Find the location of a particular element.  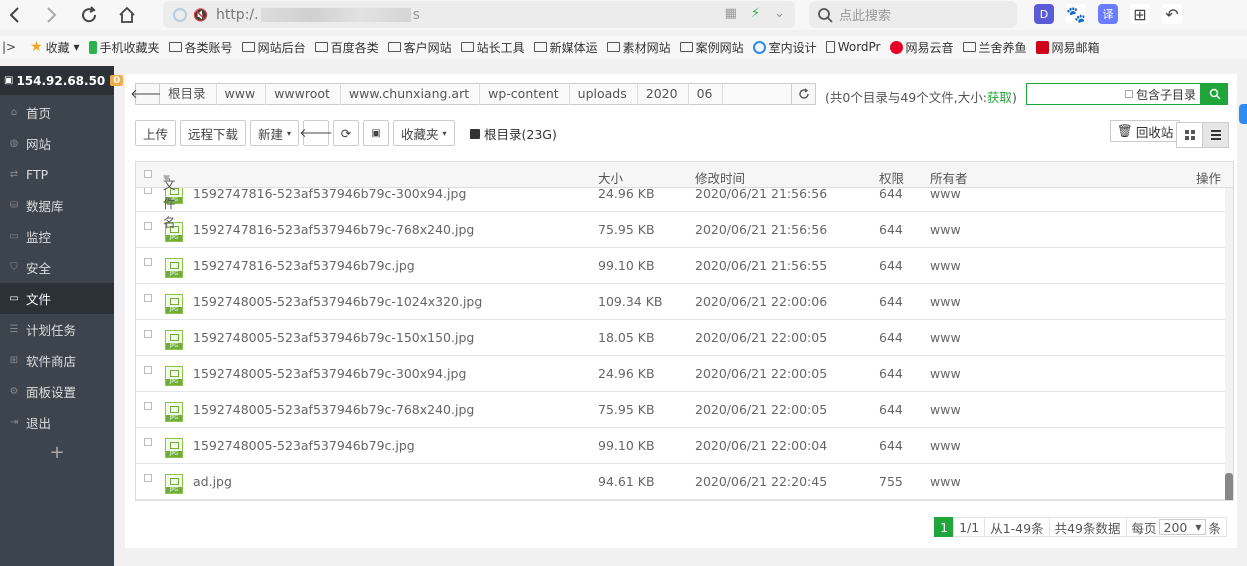

bookmark-13: 兰舍养鱼 is located at coordinates (994, 47).